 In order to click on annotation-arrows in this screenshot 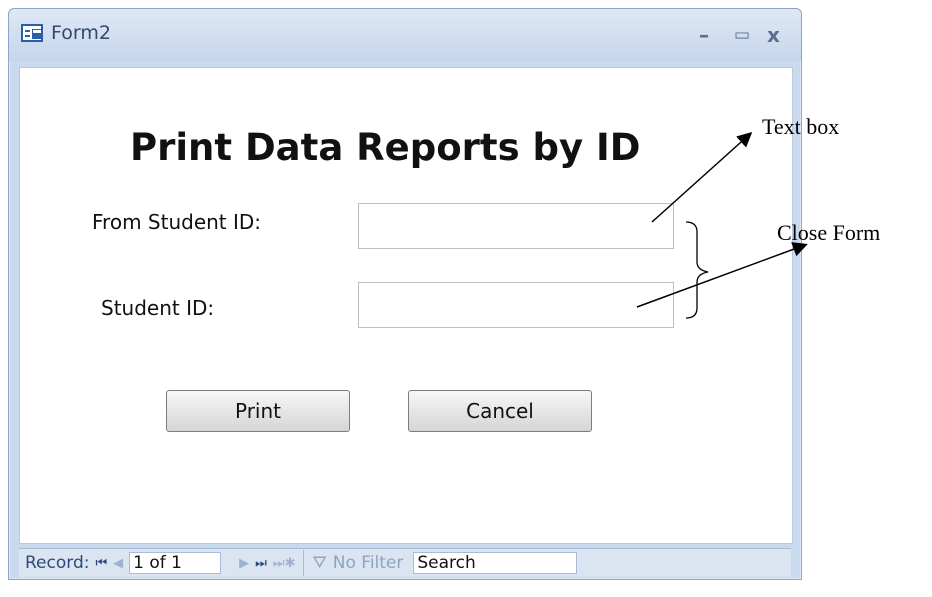, I will do `click(722, 225)`.